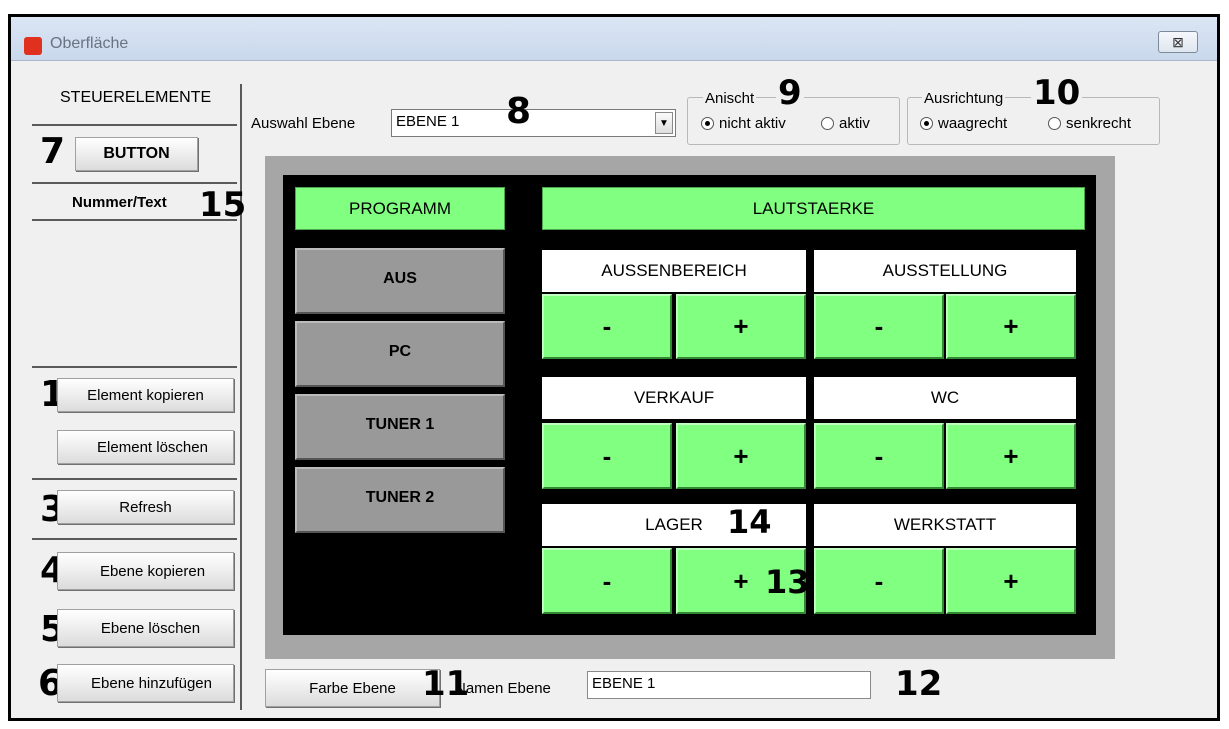  What do you see at coordinates (607, 326) in the screenshot?
I see `volume-down-aussenbereich: -` at bounding box center [607, 326].